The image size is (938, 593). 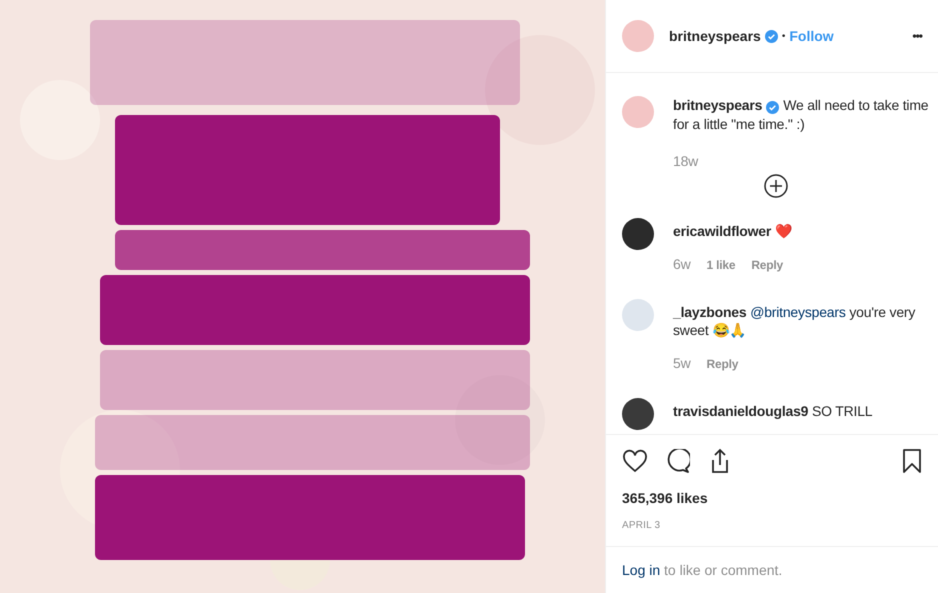 What do you see at coordinates (912, 461) in the screenshot?
I see `bookmark-icon` at bounding box center [912, 461].